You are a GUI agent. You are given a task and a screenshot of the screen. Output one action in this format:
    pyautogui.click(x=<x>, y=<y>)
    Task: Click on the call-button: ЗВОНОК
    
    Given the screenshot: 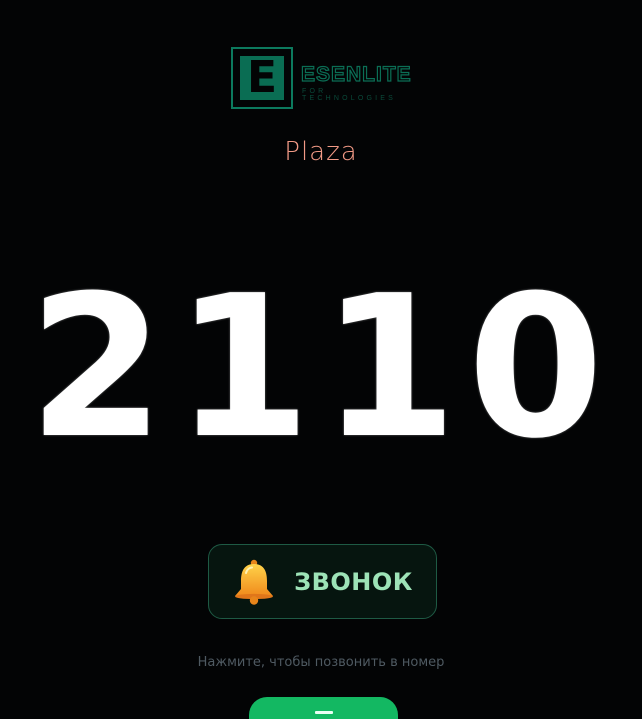 What is the action you would take?
    pyautogui.click(x=322, y=581)
    